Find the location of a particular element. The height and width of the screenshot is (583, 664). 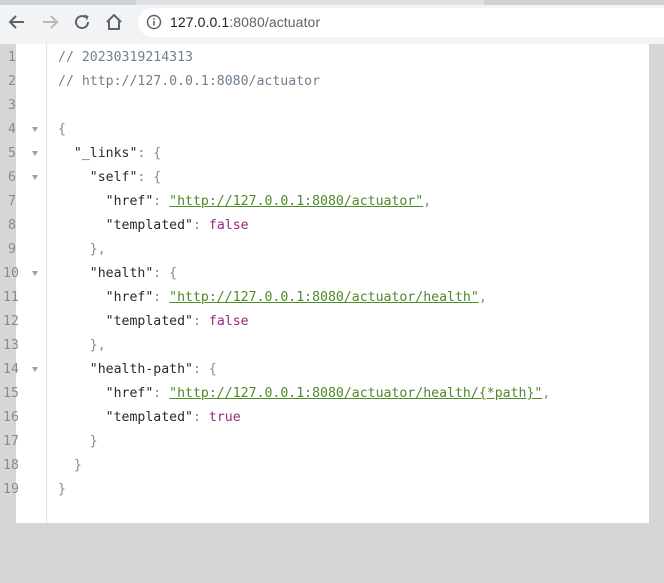

comment-text: // 20230319214313 is located at coordinates (125, 57).